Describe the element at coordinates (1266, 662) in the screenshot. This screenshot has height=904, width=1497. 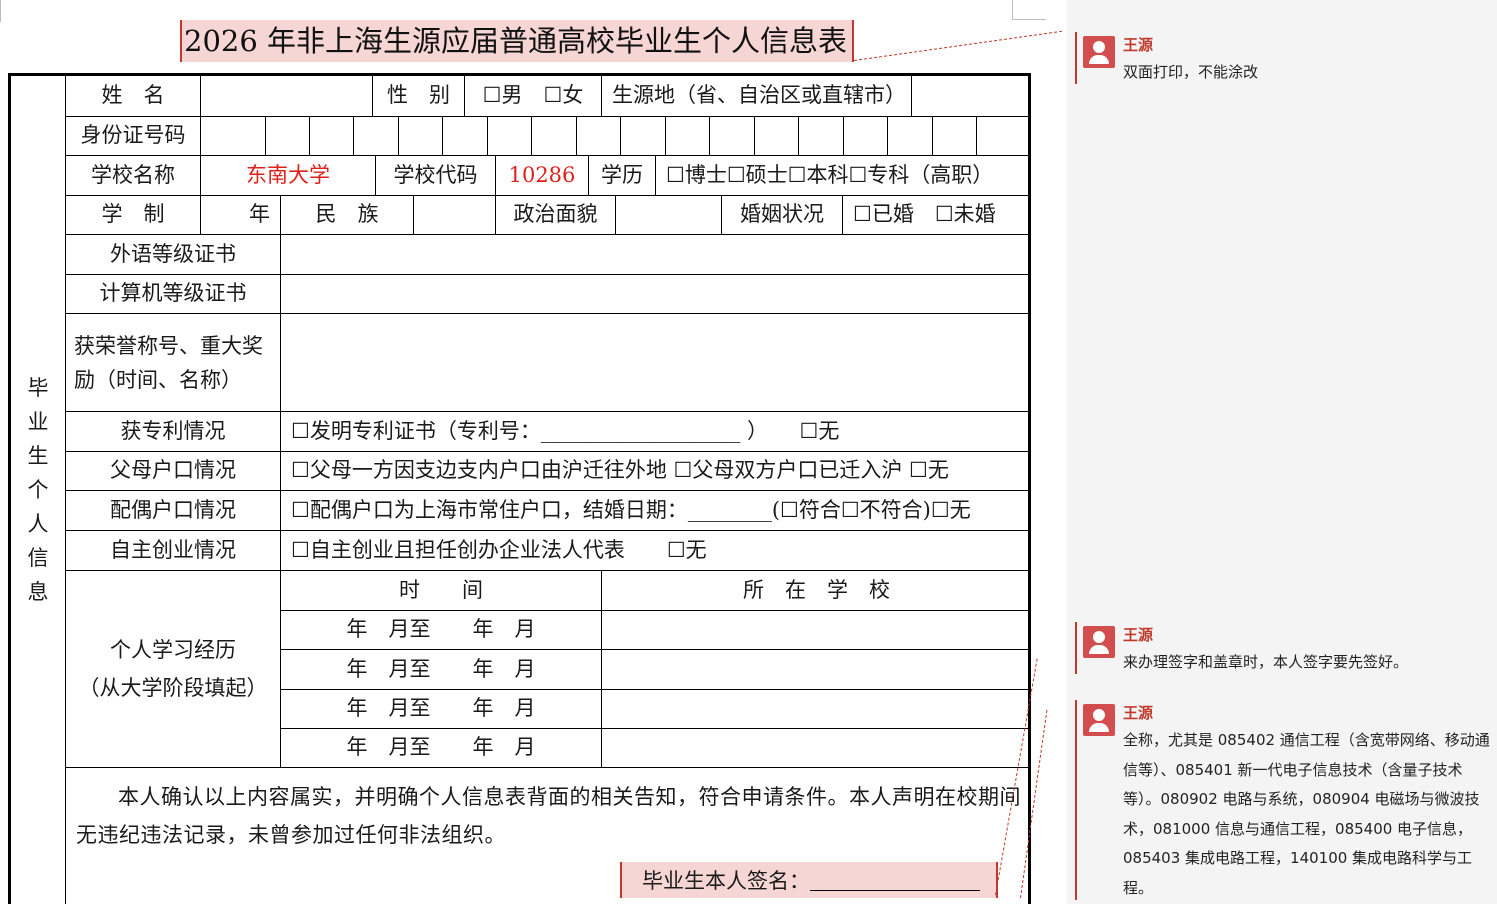
I see `comment-text: 来办理签字和盖章时，本人签字要先签好。` at that location.